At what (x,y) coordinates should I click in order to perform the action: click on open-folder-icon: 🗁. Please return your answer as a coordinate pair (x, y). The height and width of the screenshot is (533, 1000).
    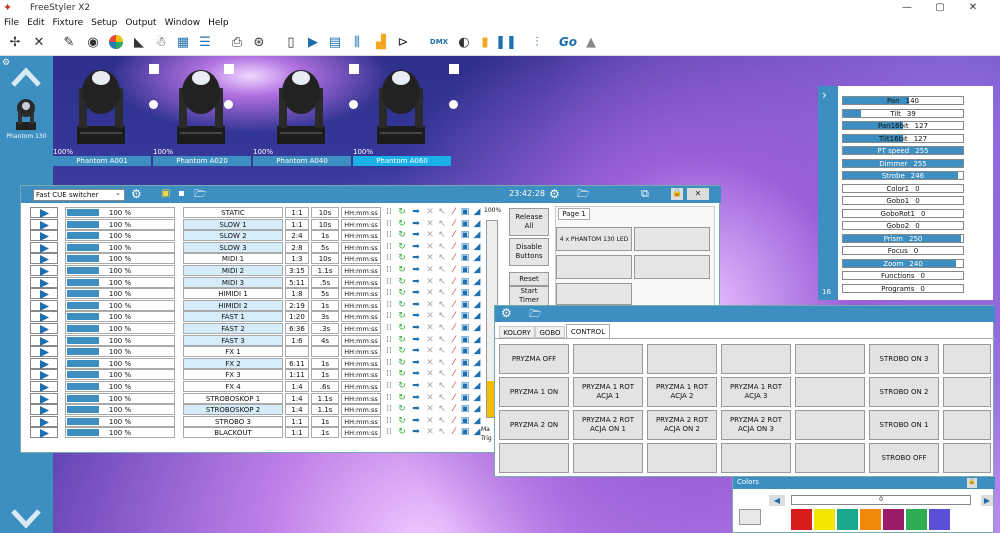
    Looking at the image, I should click on (583, 195).